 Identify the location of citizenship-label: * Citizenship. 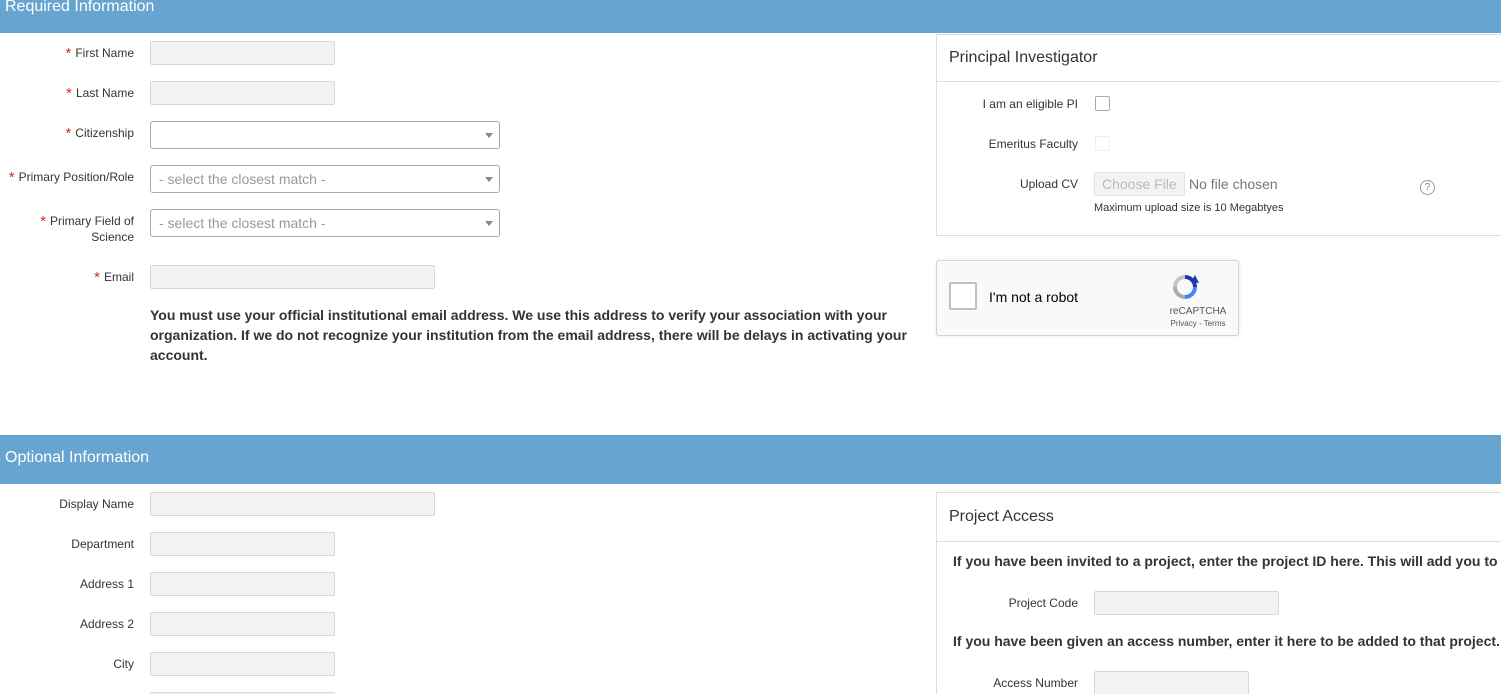
(99, 133).